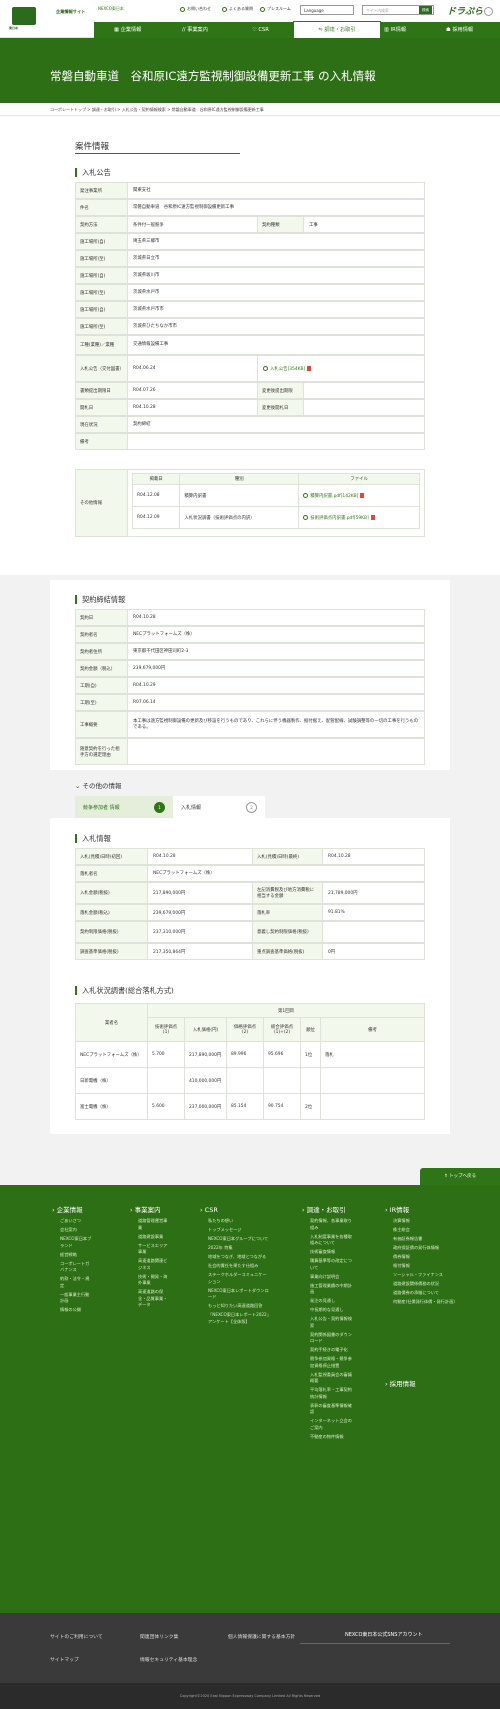 The image size is (500, 1709). I want to click on footer-link: もっと知りたい高速道路回答, so click(239, 1306).